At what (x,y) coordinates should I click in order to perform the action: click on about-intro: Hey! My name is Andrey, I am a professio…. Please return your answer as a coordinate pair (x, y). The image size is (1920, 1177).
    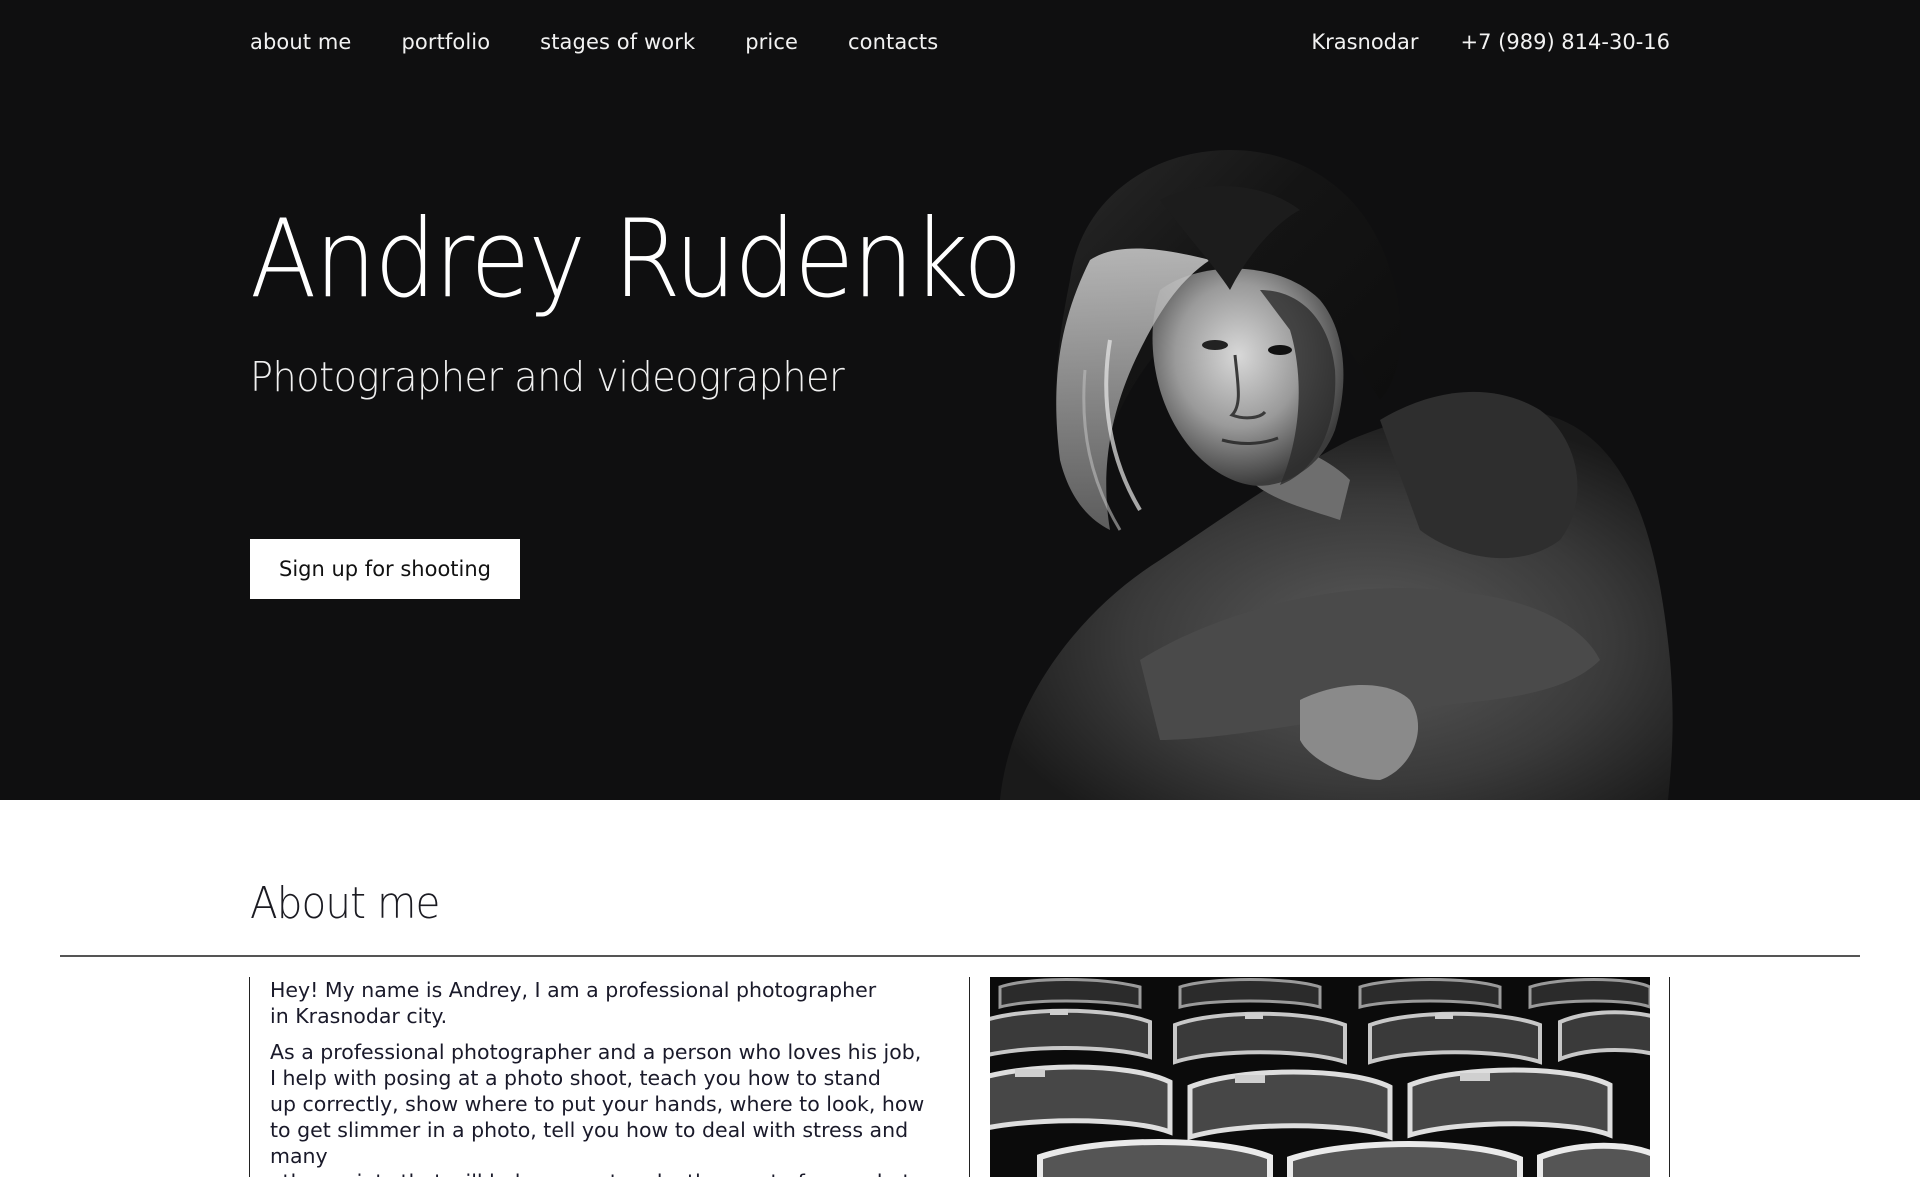
    Looking at the image, I should click on (573, 1003).